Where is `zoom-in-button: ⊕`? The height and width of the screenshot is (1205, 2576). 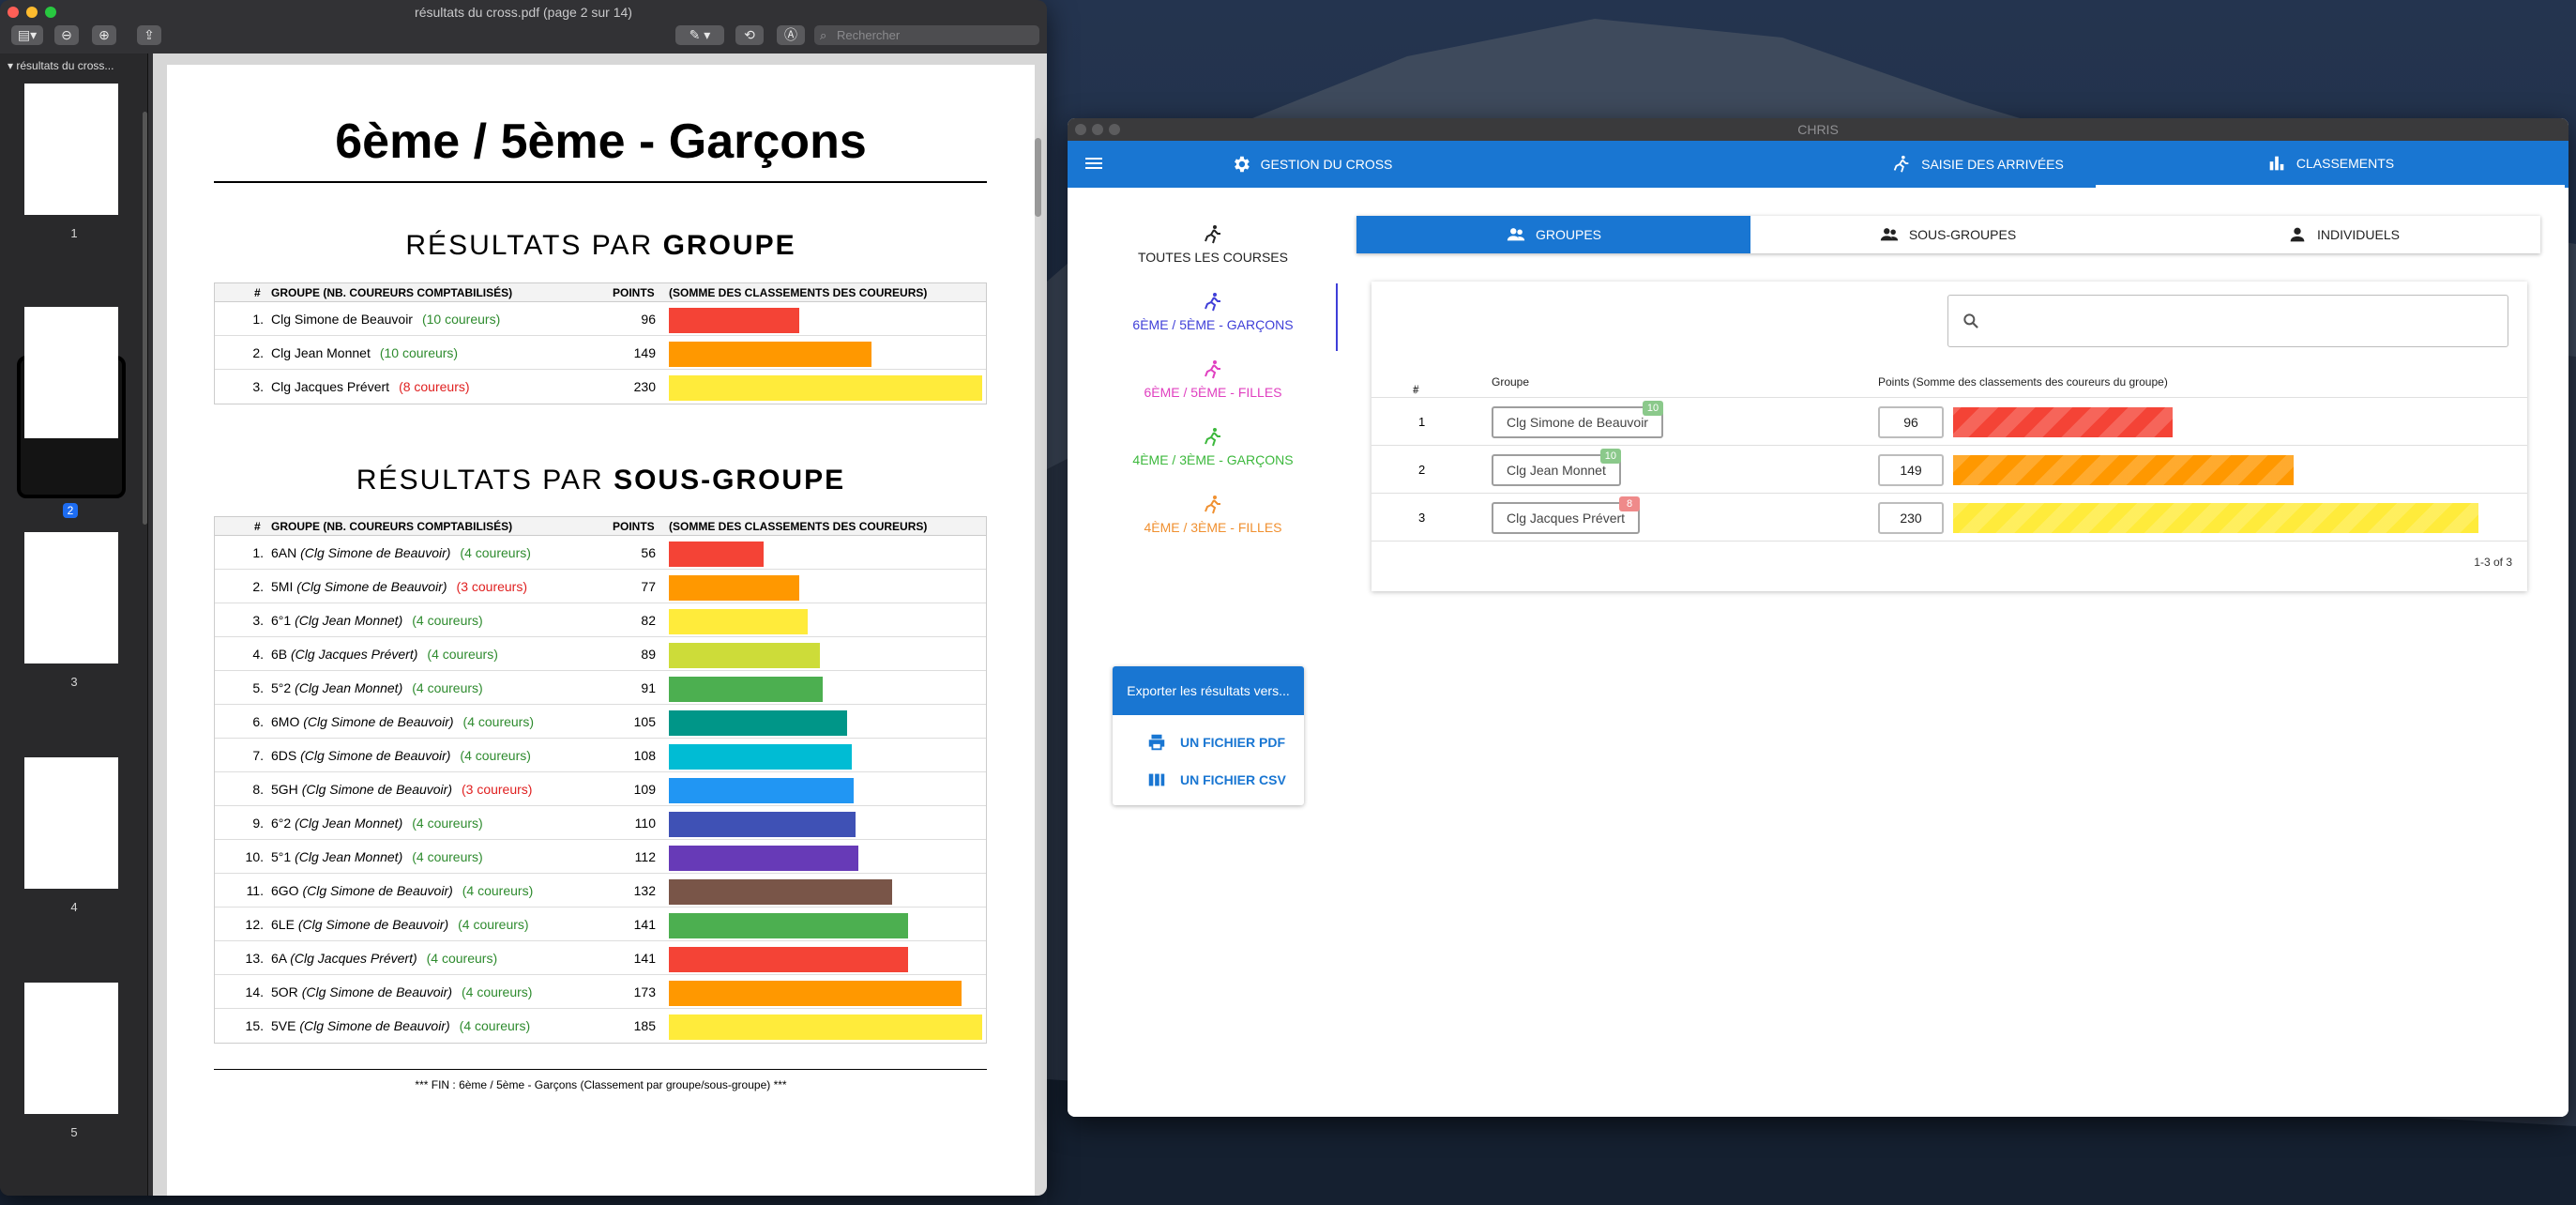
zoom-in-button: ⊕ is located at coordinates (104, 35).